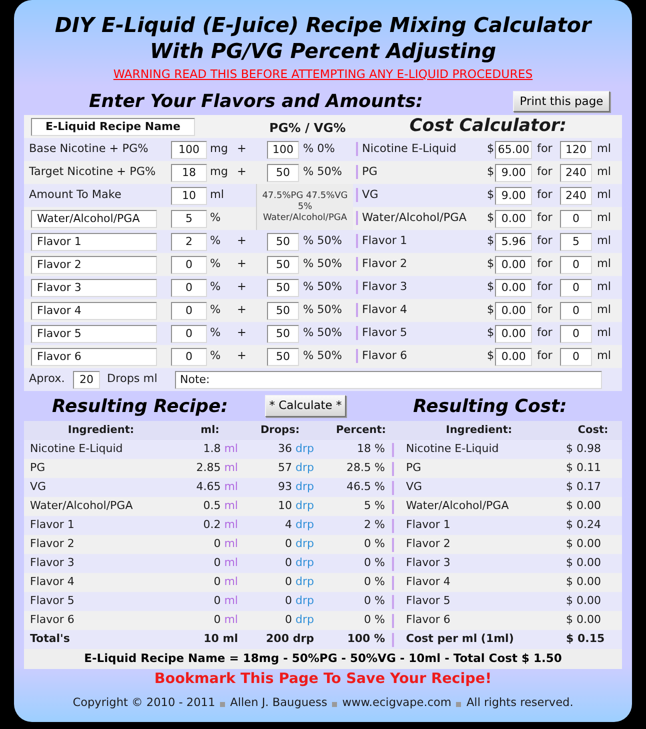  What do you see at coordinates (561, 101) in the screenshot?
I see `print-button: Print this page` at bounding box center [561, 101].